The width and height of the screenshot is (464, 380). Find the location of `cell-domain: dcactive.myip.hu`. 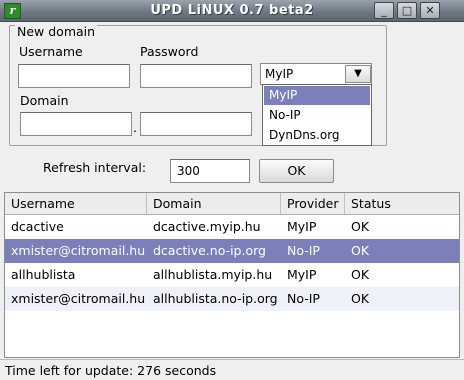

cell-domain: dcactive.myip.hu is located at coordinates (207, 226).